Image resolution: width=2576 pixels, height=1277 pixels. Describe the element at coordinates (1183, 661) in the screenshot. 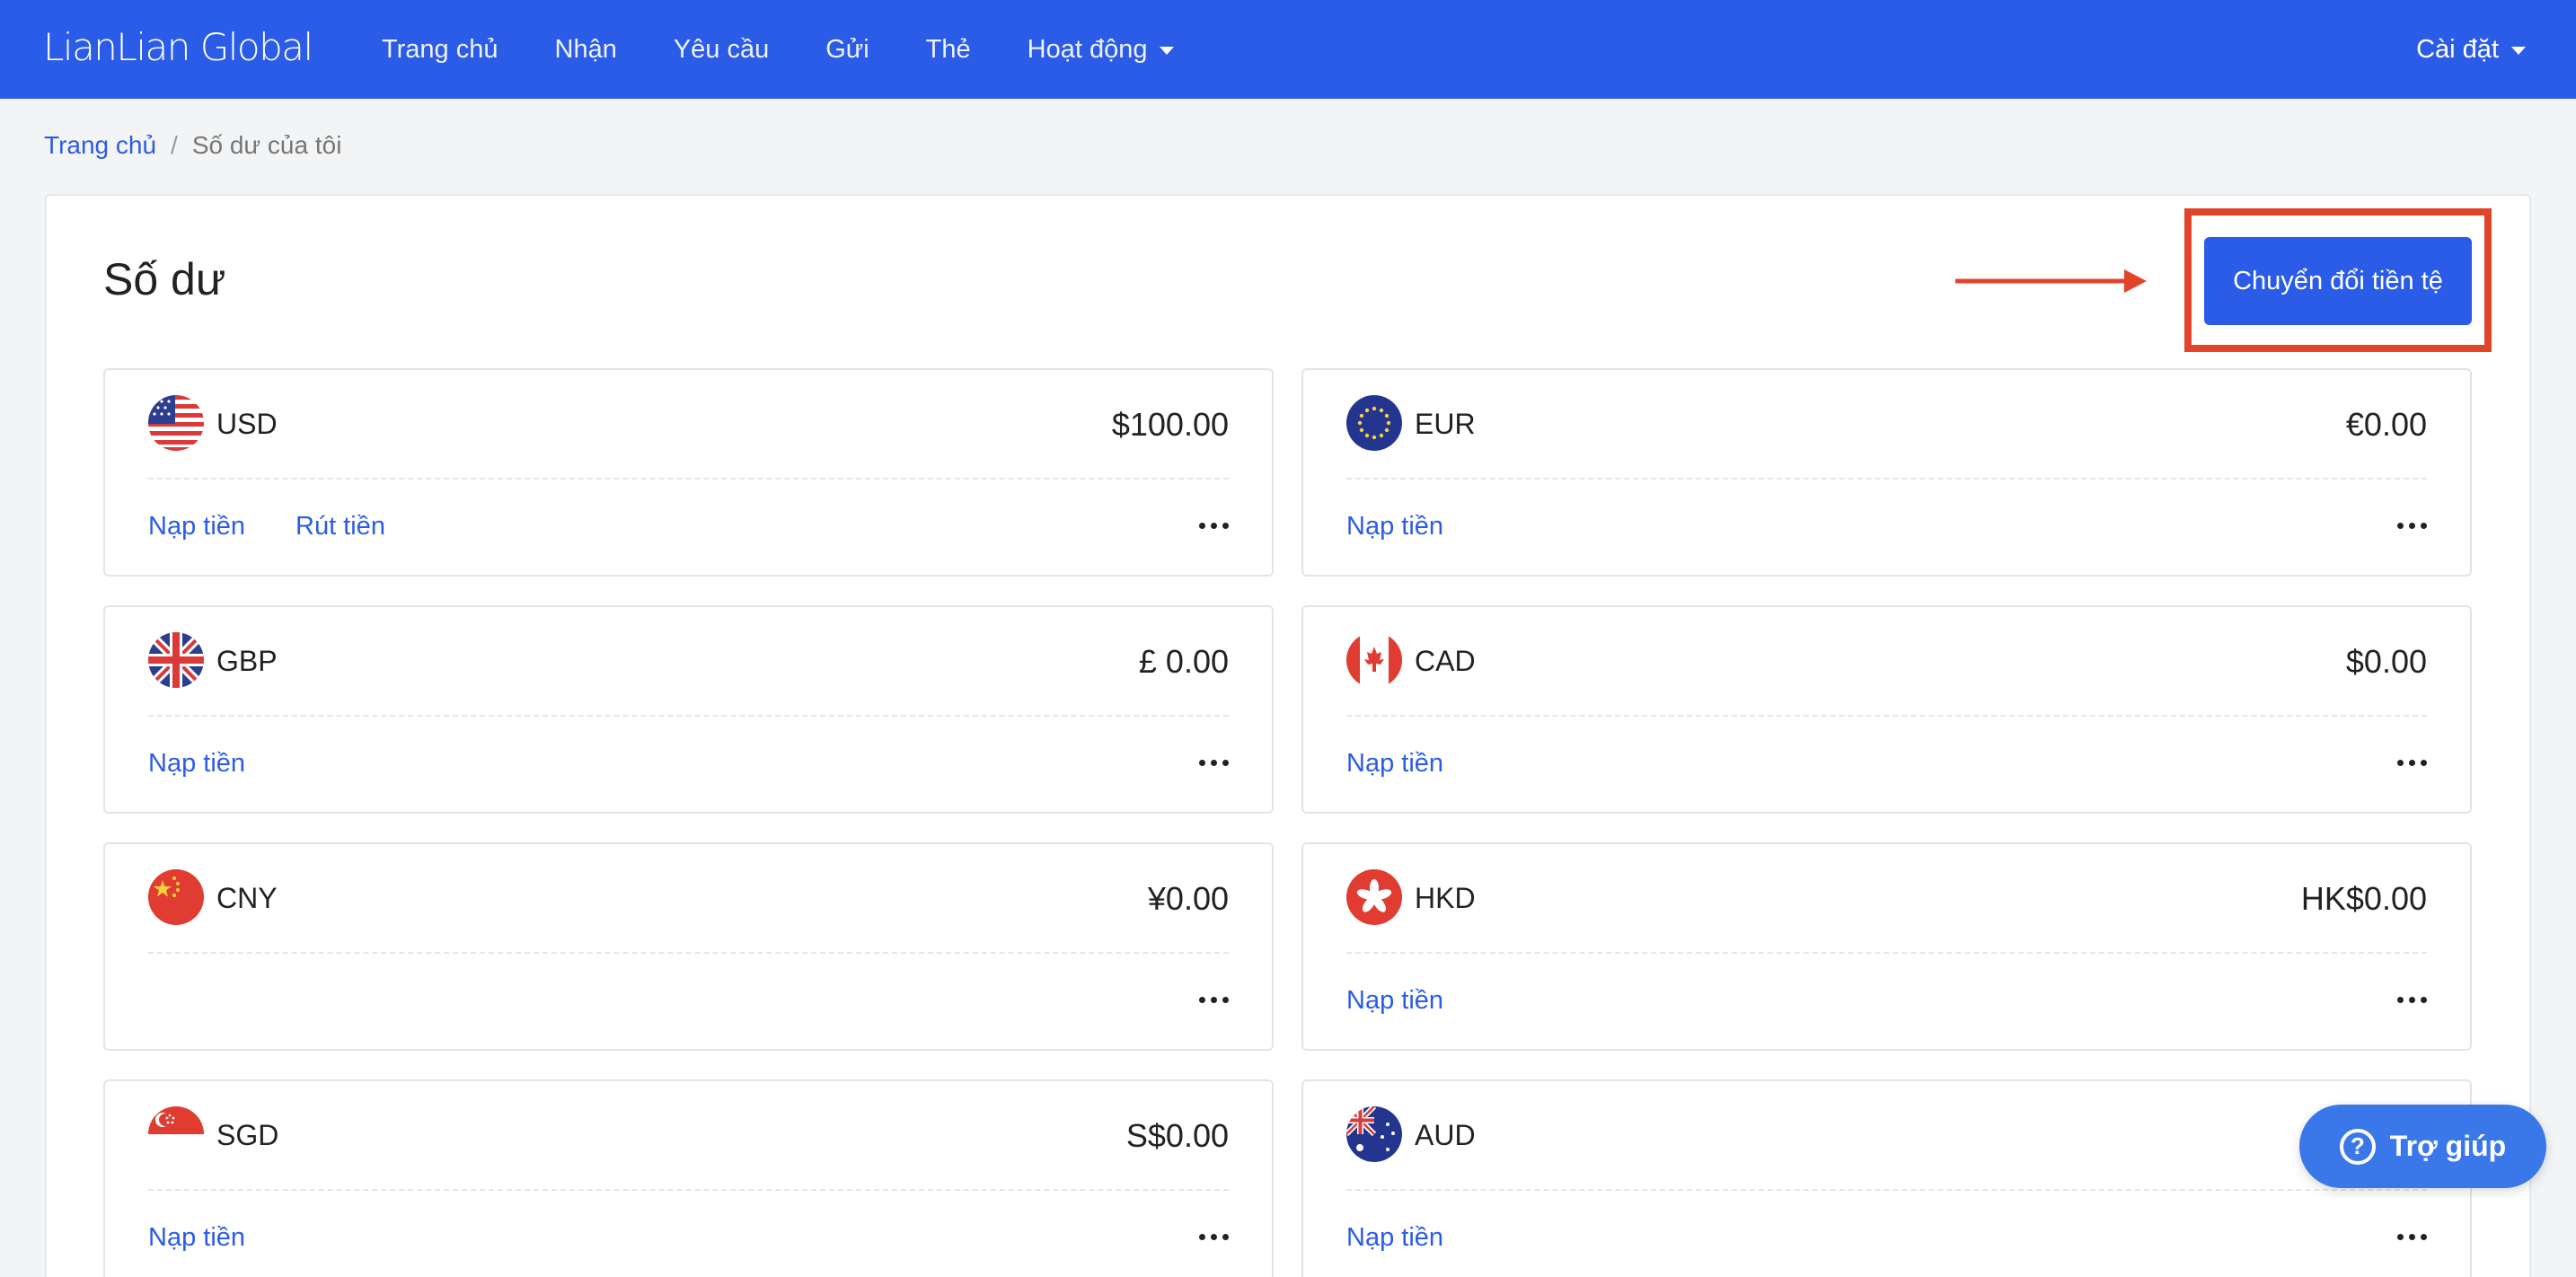

I see `currency-amount: £ 0.00` at that location.